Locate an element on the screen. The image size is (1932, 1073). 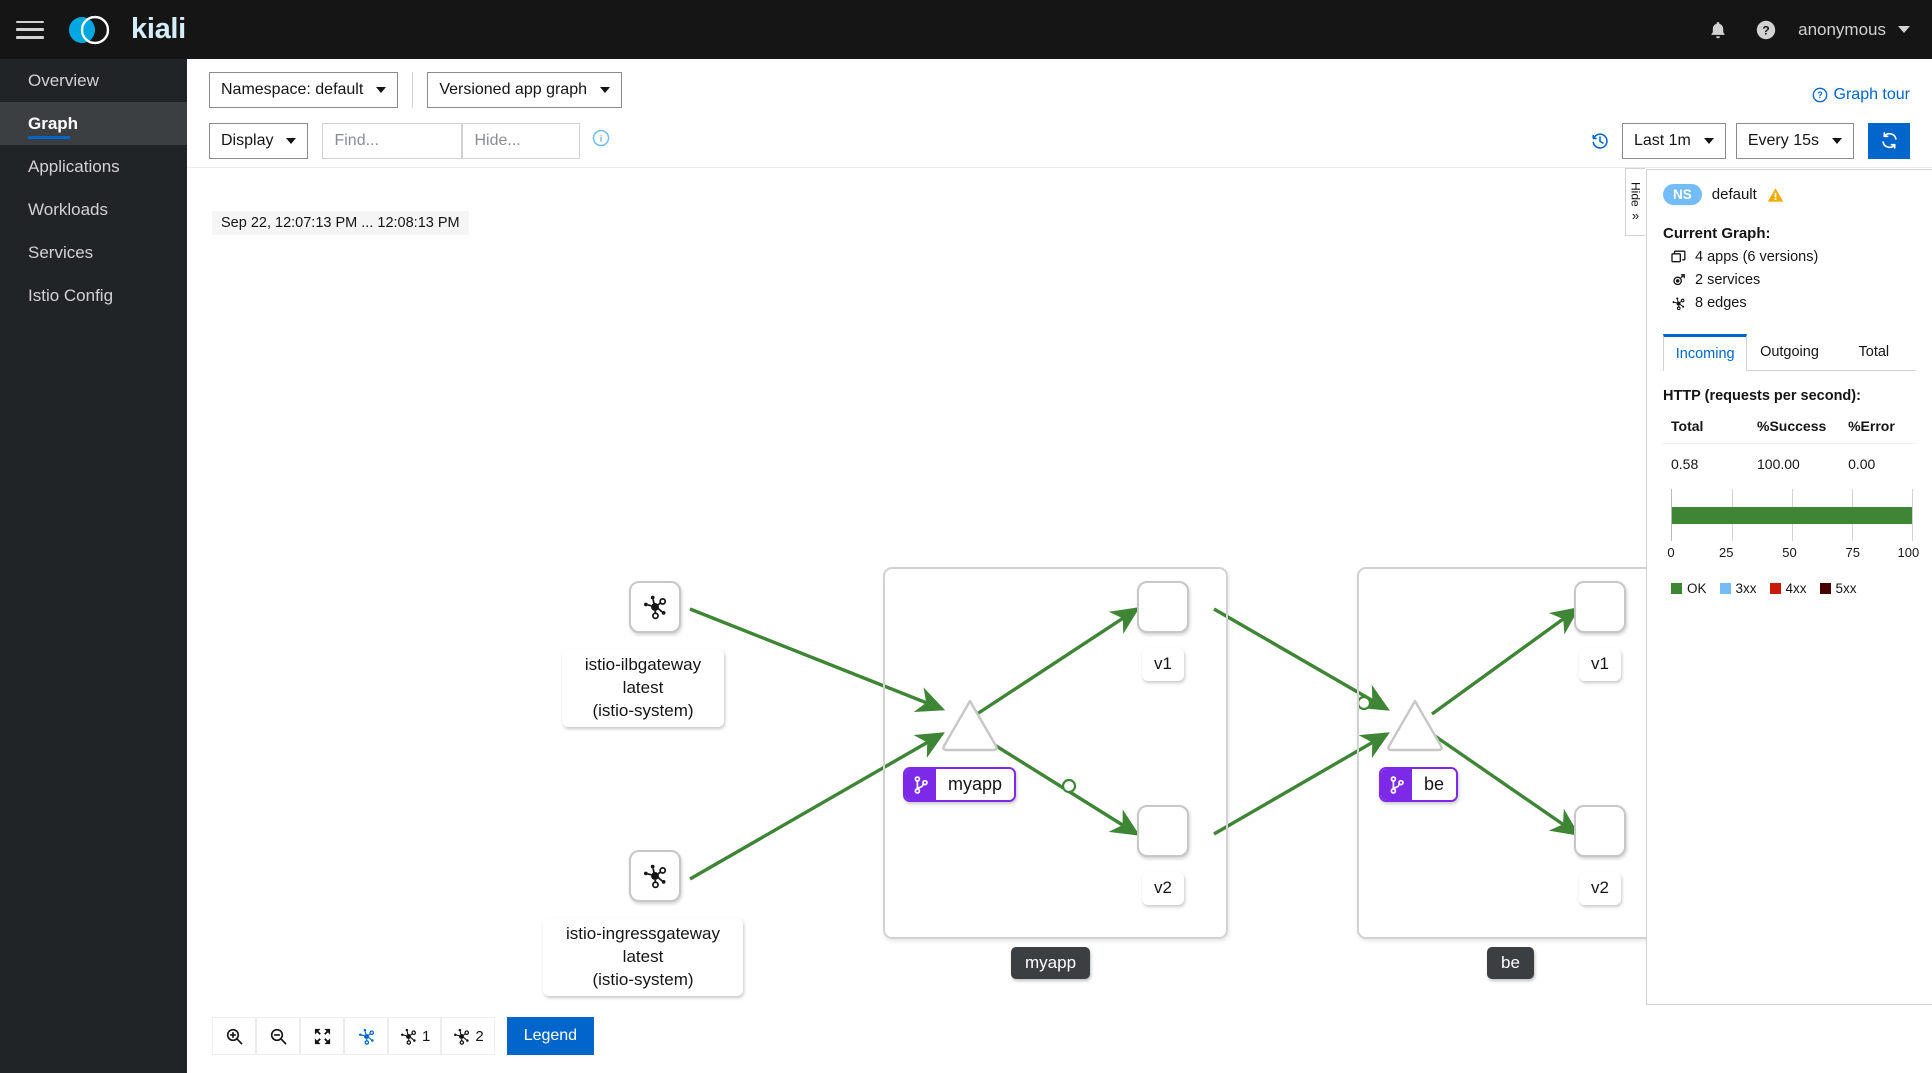
column-header-error: %Error is located at coordinates (1878, 429).